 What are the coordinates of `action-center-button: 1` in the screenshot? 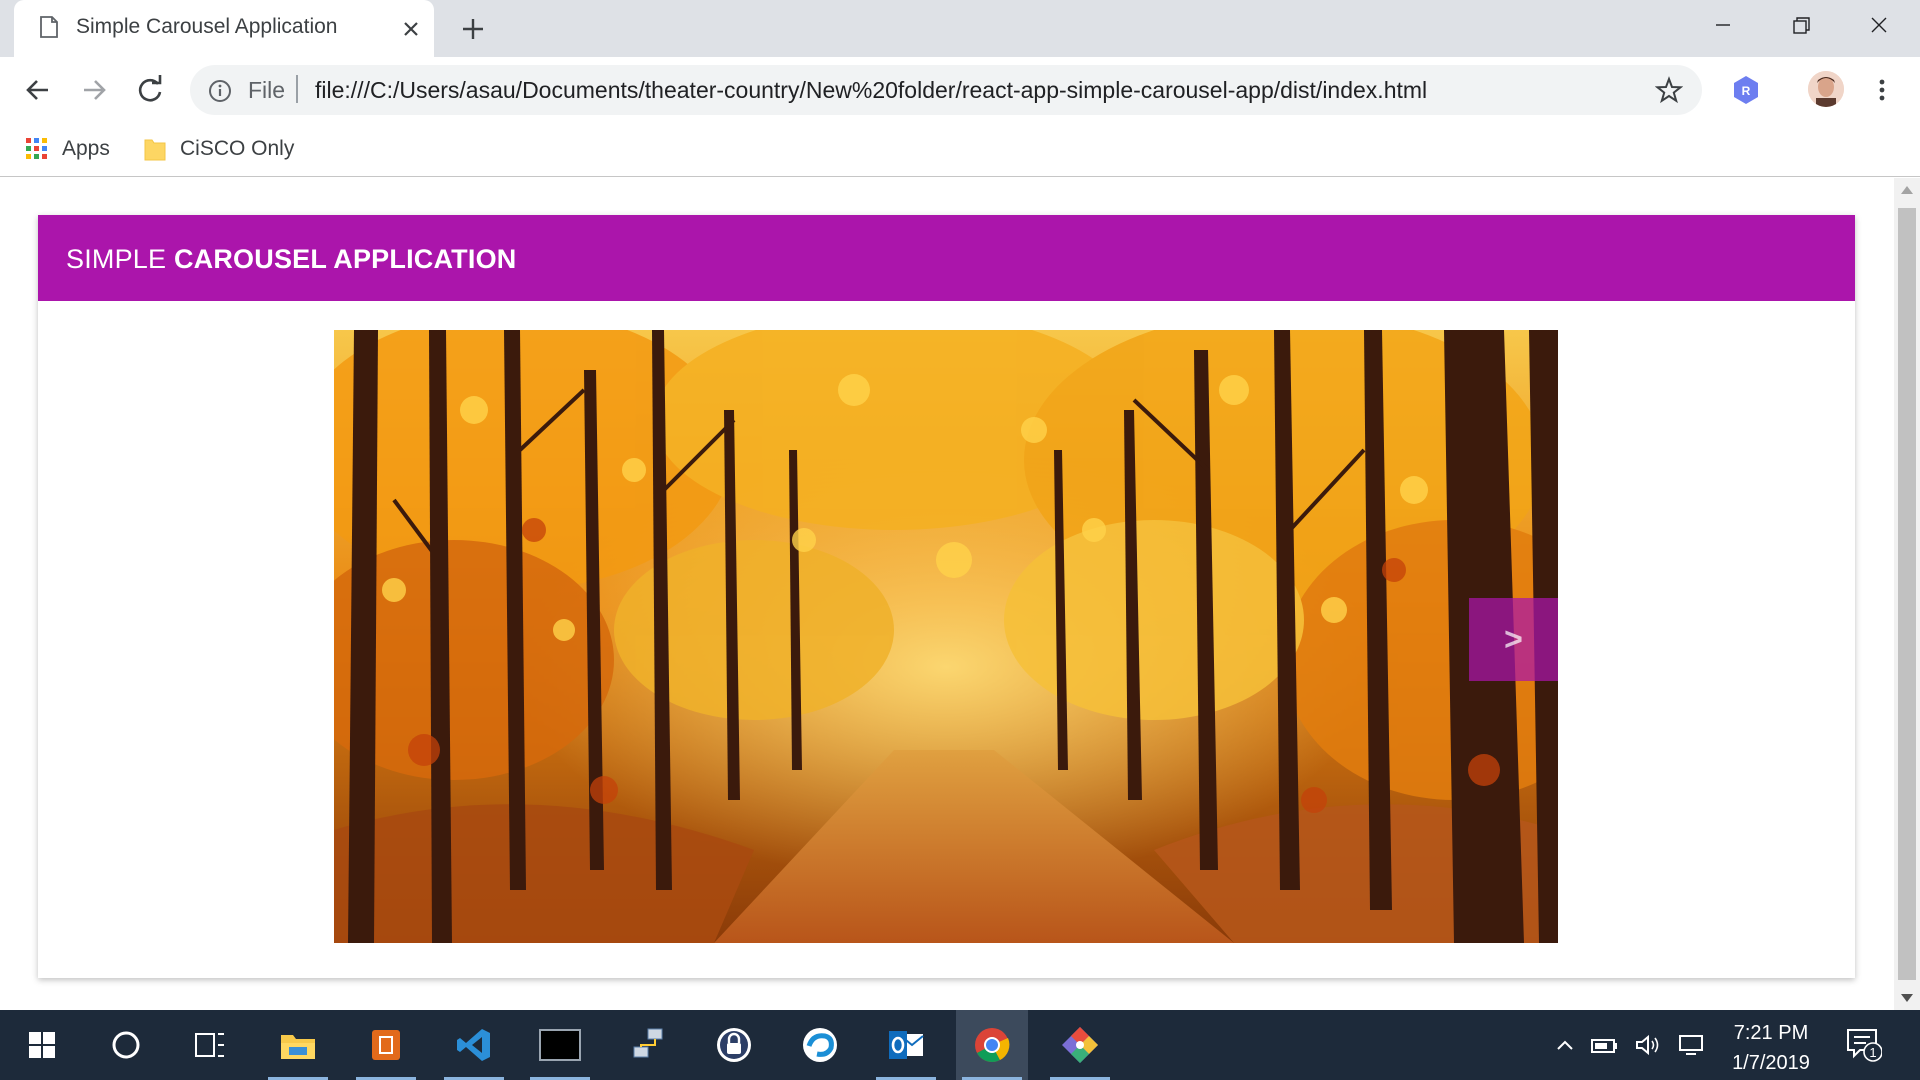 It's located at (1864, 1045).